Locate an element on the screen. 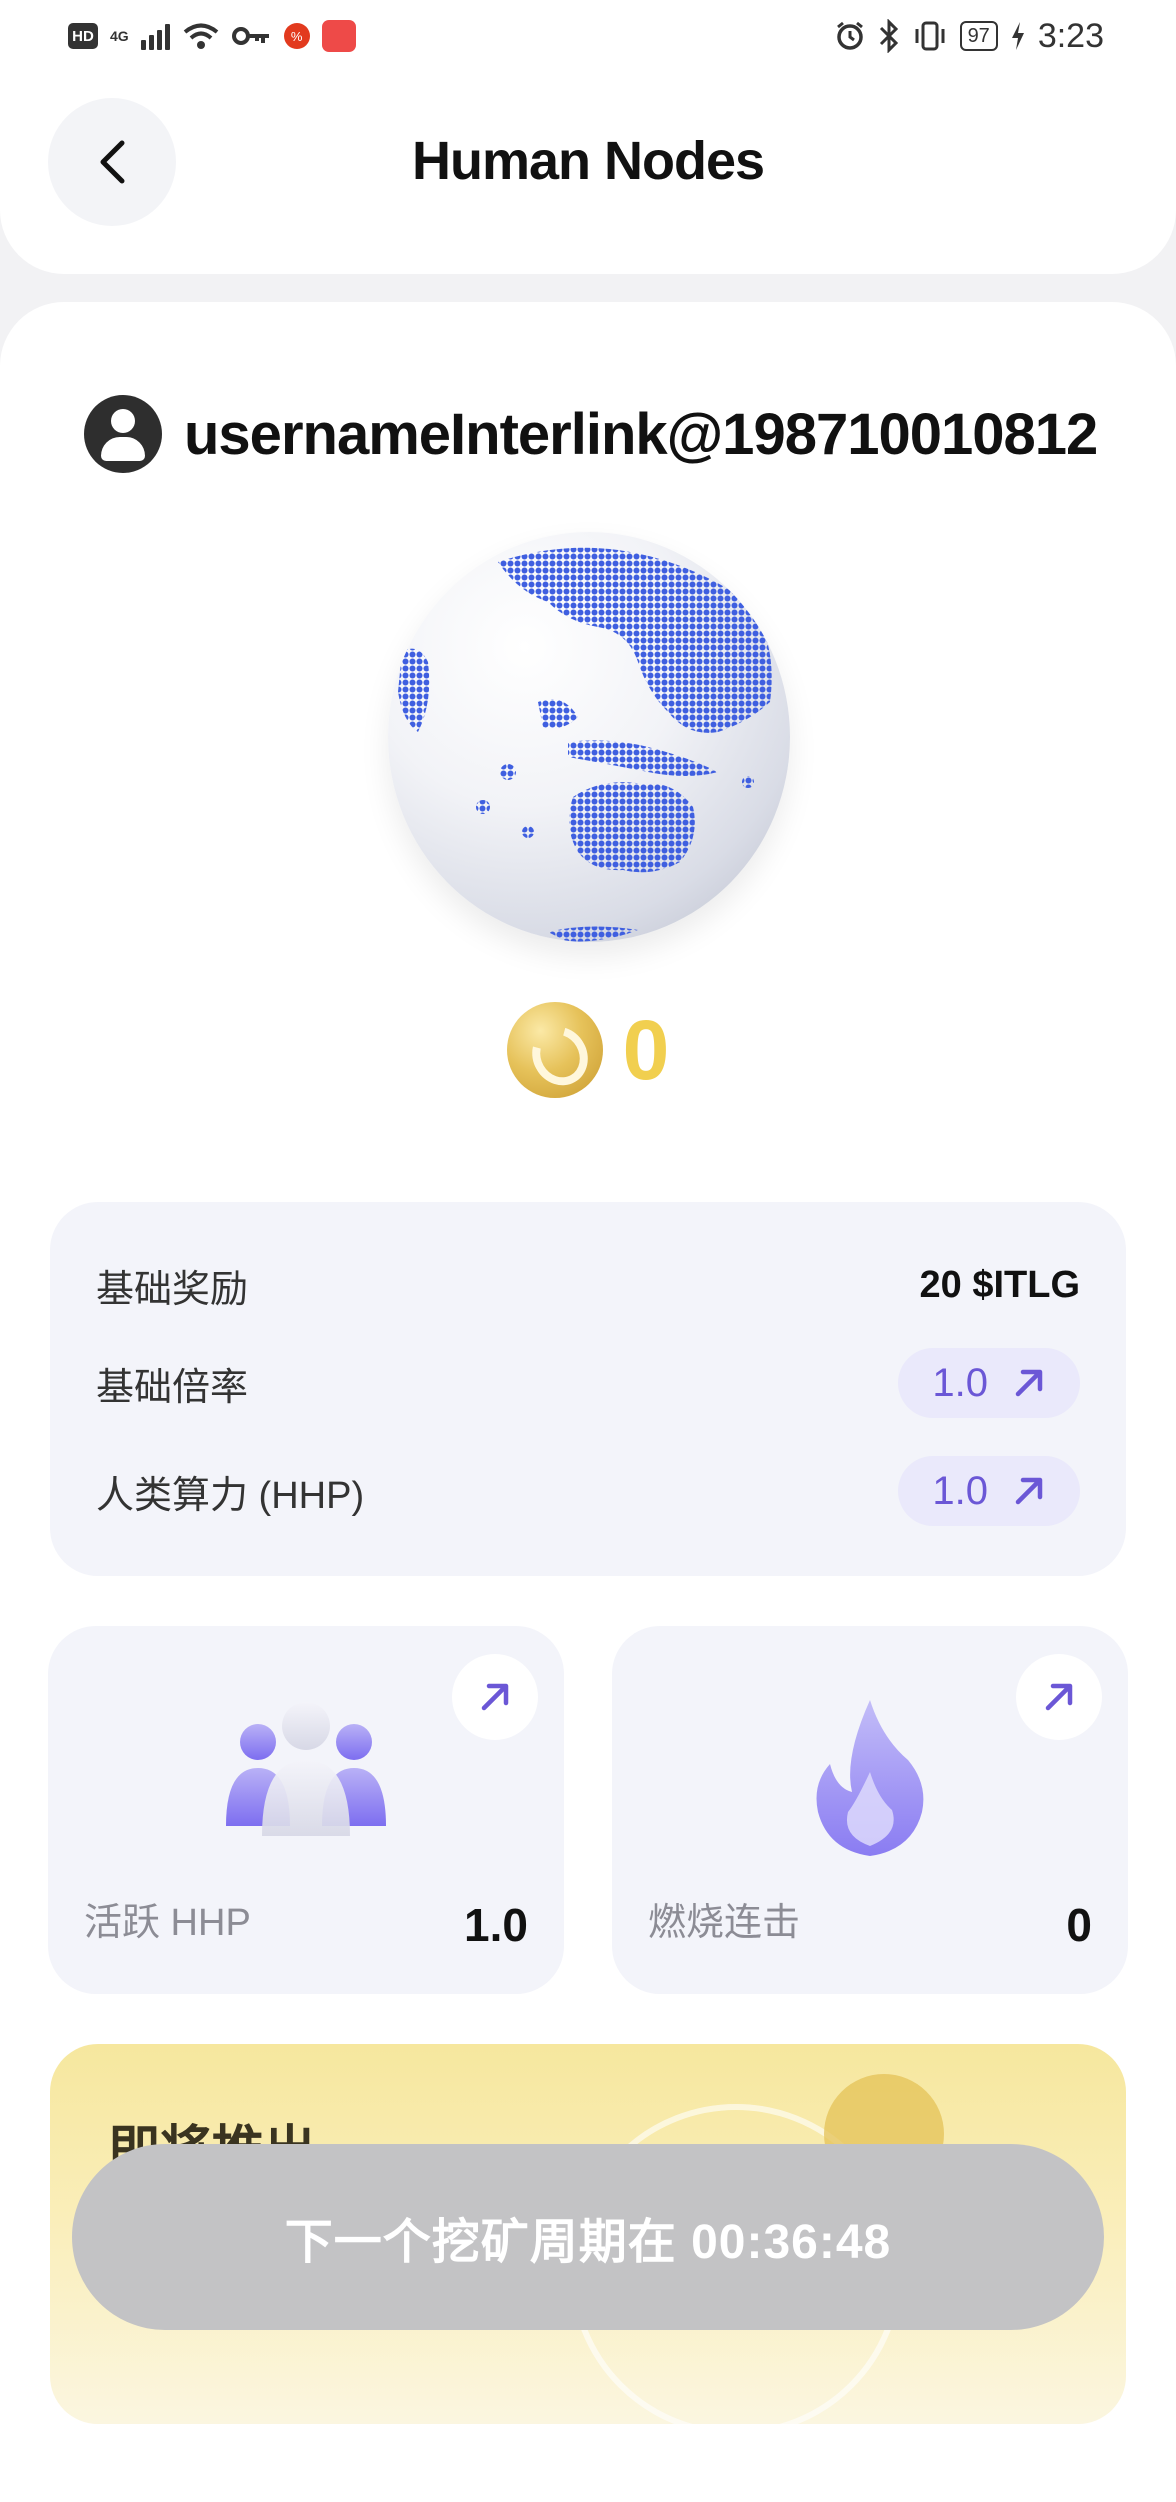  status-bar: HD 4G % 97 3:23 is located at coordinates (588, 36).